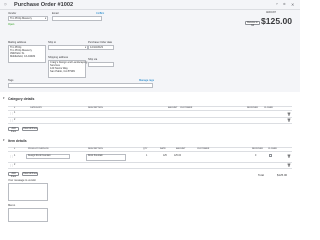  Describe the element at coordinates (150, 5) in the screenshot. I see `form-header: ◷ Purchase Order #1002 ? ⚙ ✕` at that location.